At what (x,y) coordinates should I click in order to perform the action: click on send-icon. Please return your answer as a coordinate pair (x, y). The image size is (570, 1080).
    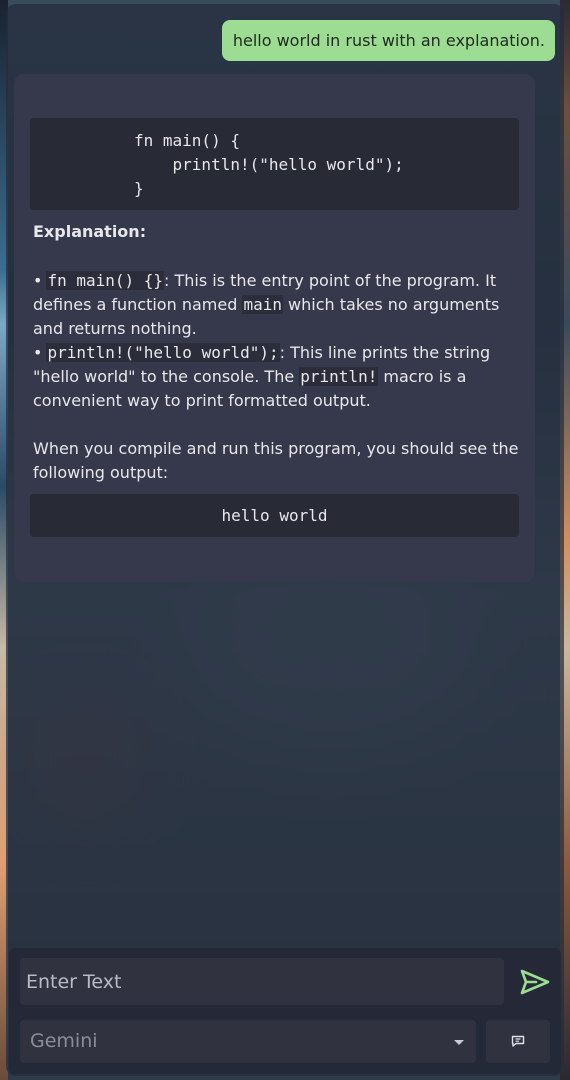
    Looking at the image, I should click on (535, 982).